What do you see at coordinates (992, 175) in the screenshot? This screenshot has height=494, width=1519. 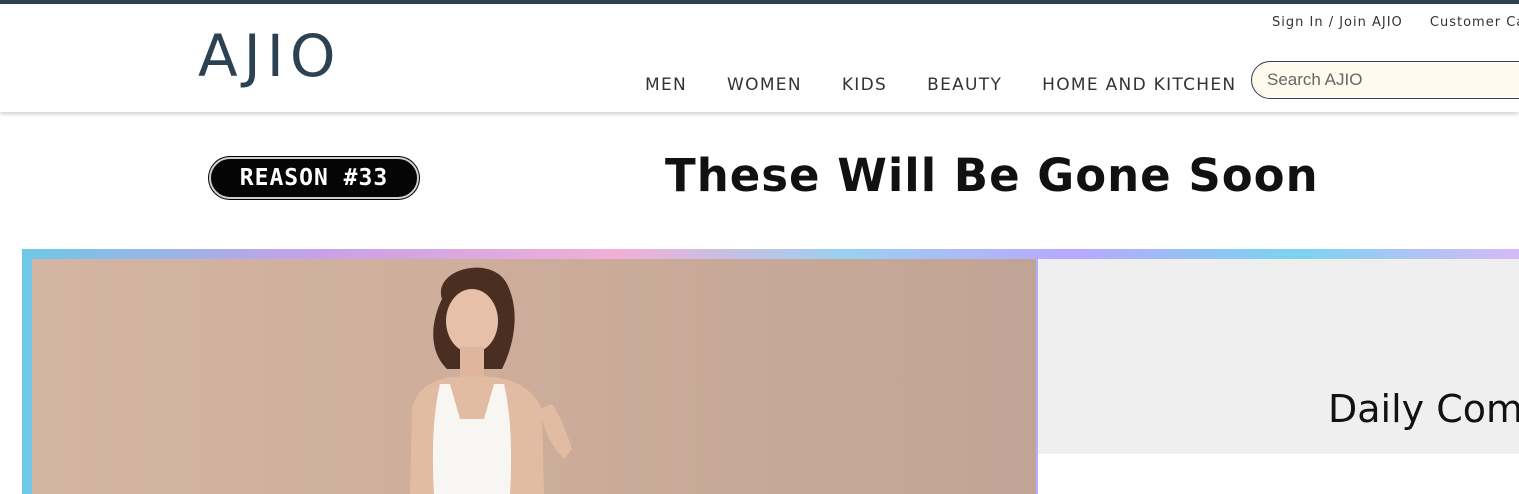 I see `promo-headline: These Will Be Gone Soon` at bounding box center [992, 175].